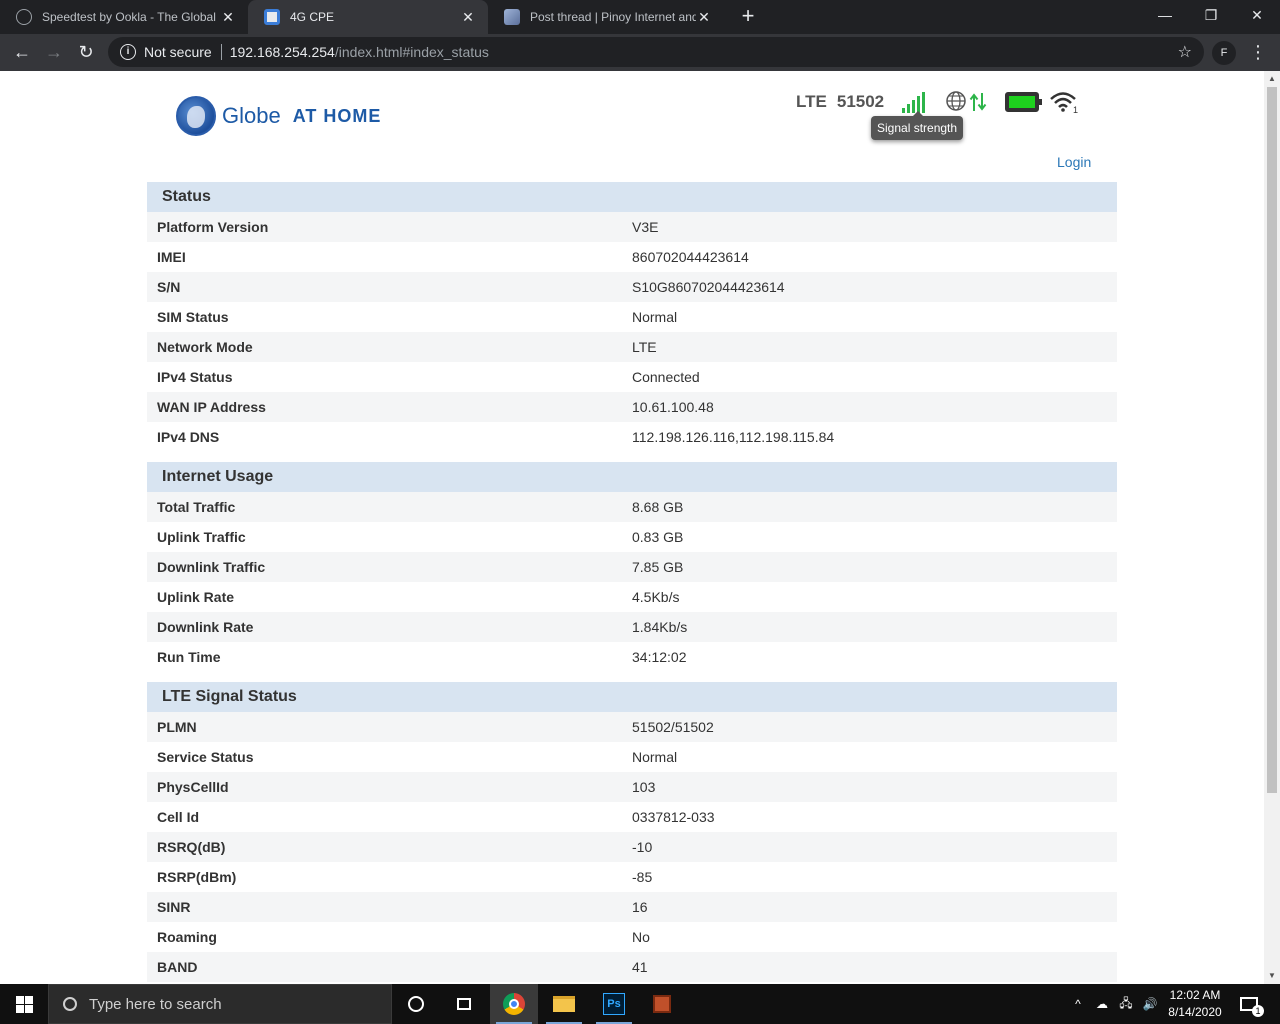 Image resolution: width=1280 pixels, height=1024 pixels. I want to click on network-icon: 🖧, so click(1126, 1004).